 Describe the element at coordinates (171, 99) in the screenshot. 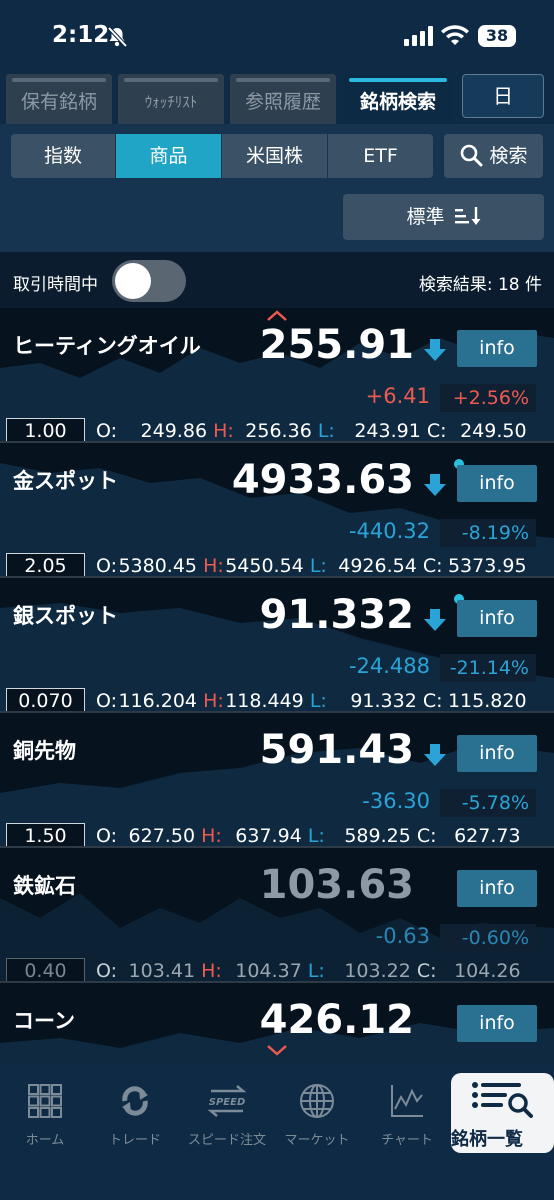

I see `tab-watchlist: ｳｫｯﾁﾘｽﾄ` at that location.